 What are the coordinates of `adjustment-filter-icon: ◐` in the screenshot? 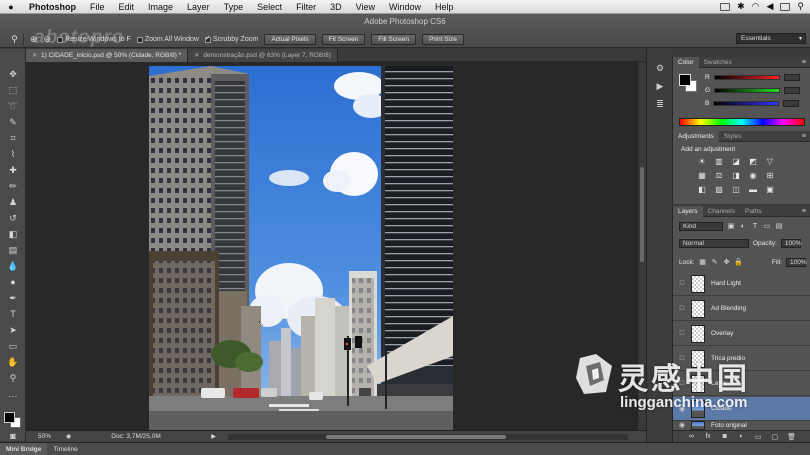 It's located at (743, 226).